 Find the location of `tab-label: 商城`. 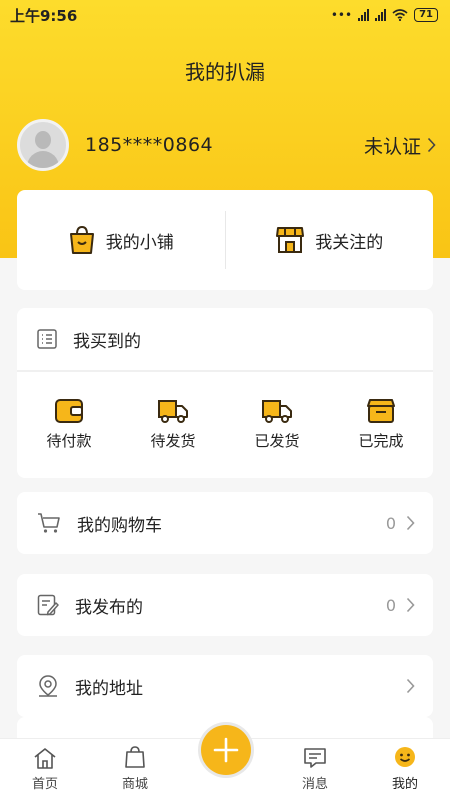

tab-label: 商城 is located at coordinates (134, 784).